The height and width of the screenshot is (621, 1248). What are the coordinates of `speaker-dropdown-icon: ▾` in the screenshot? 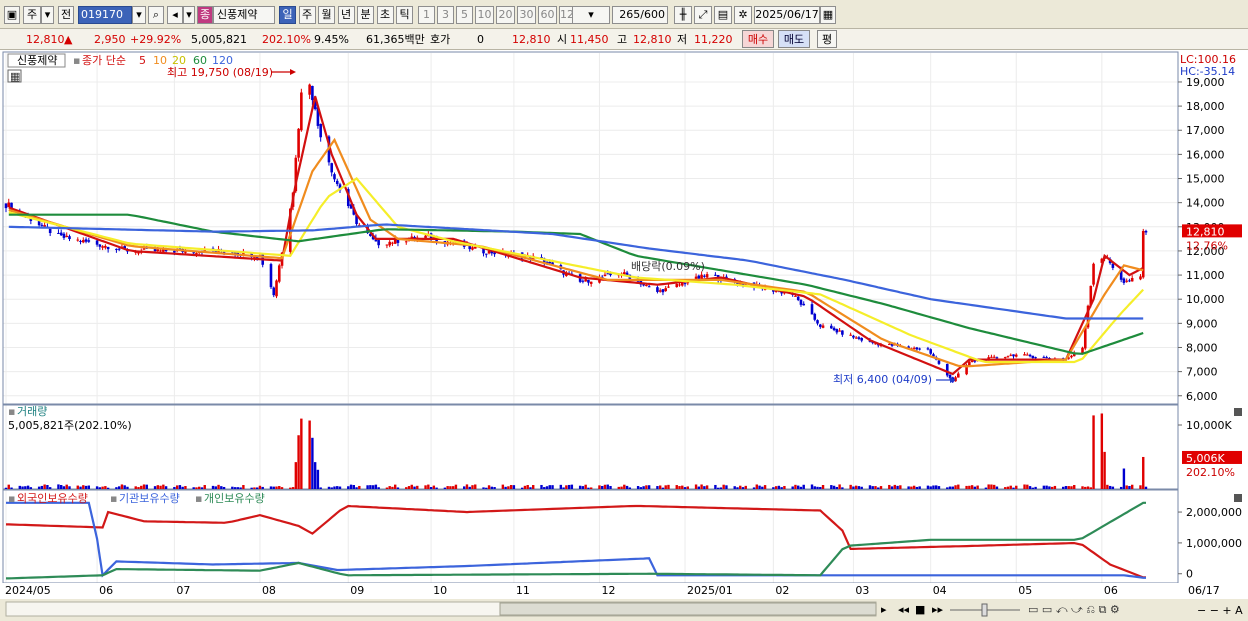 It's located at (189, 15).